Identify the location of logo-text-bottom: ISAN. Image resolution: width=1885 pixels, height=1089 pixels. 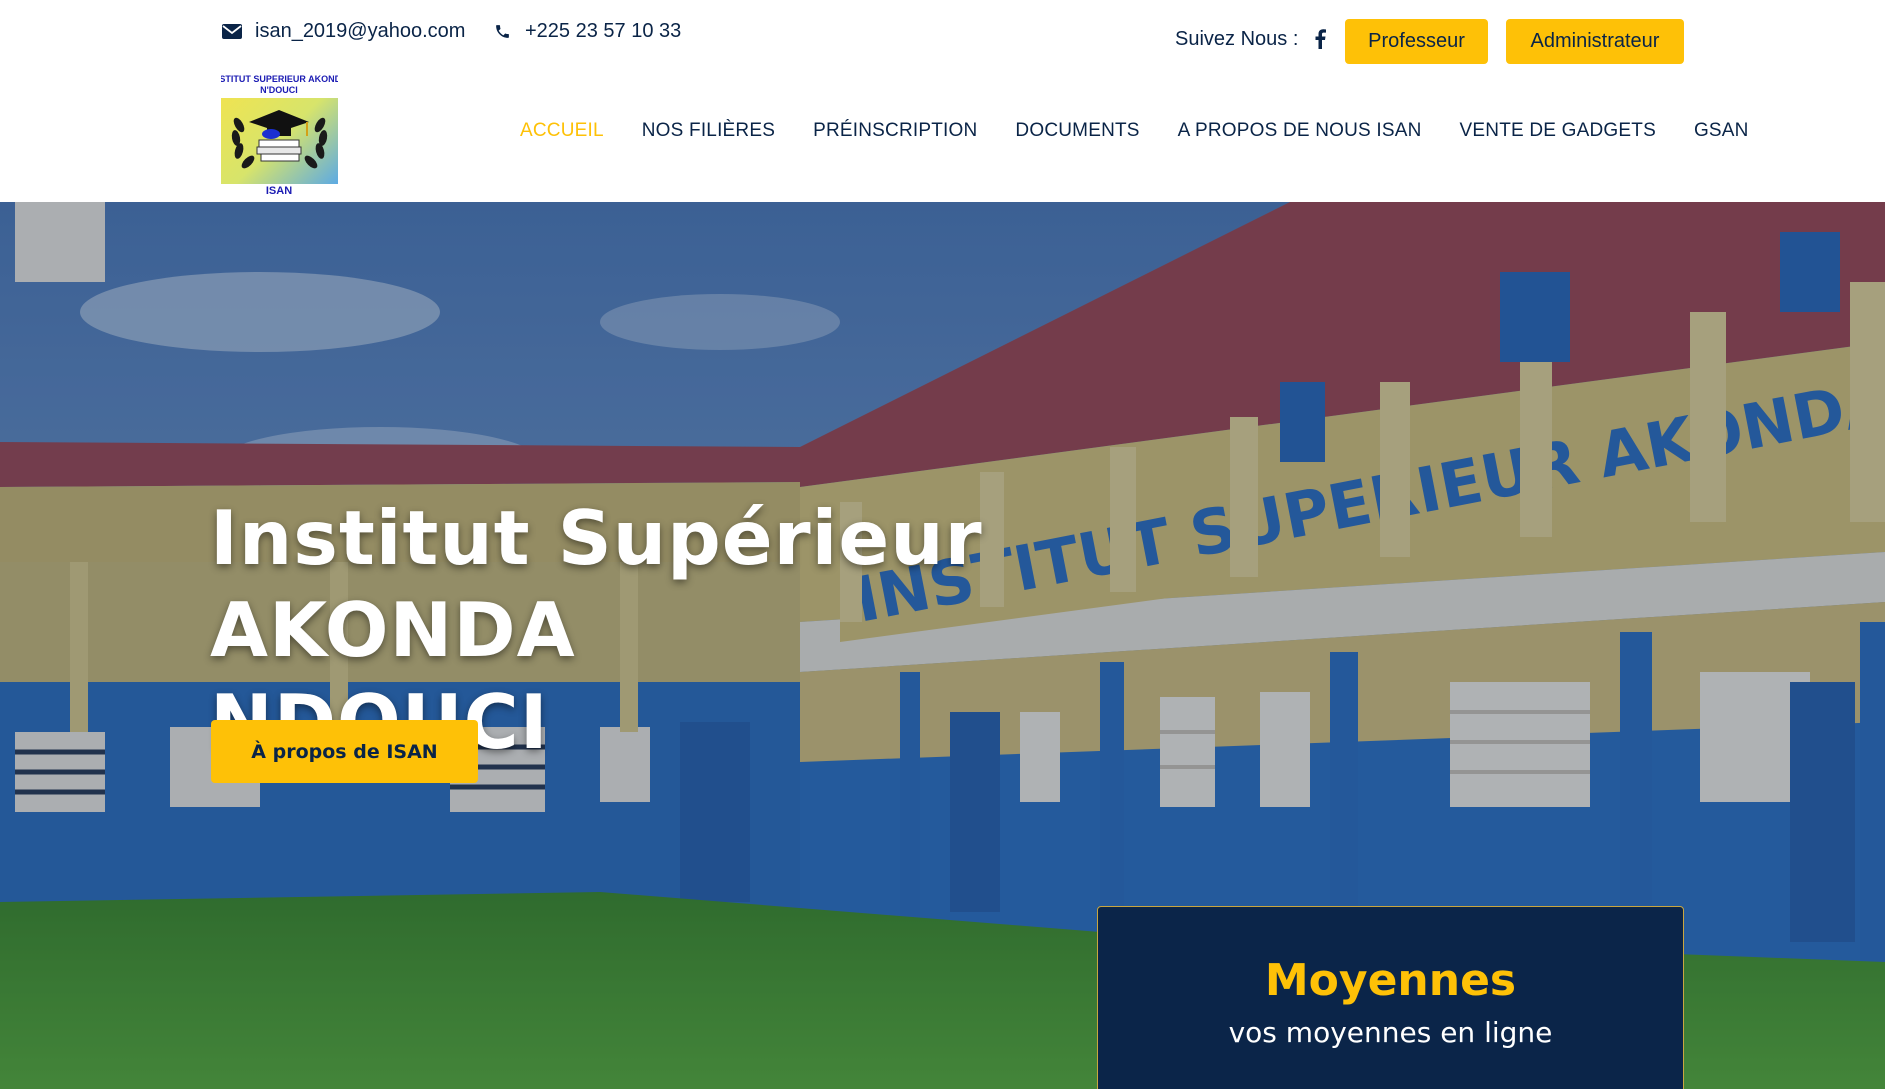
(279, 190).